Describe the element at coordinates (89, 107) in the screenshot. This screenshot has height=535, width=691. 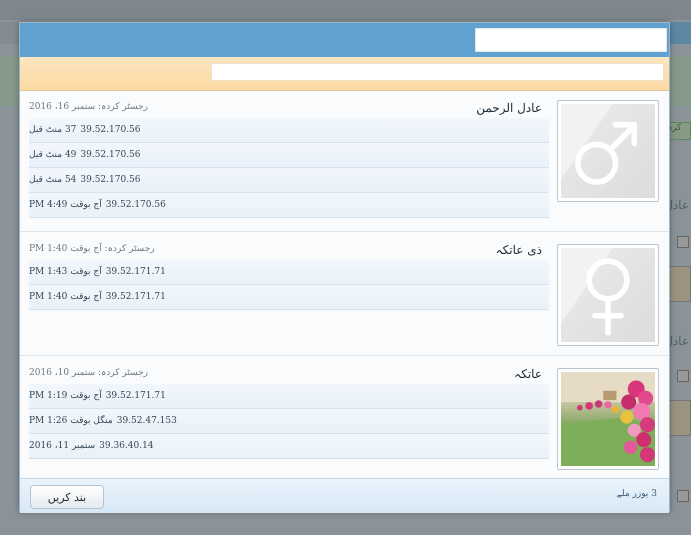
I see `registration-date: رجسٹر کردہ: ستمبر 16، 2016` at that location.